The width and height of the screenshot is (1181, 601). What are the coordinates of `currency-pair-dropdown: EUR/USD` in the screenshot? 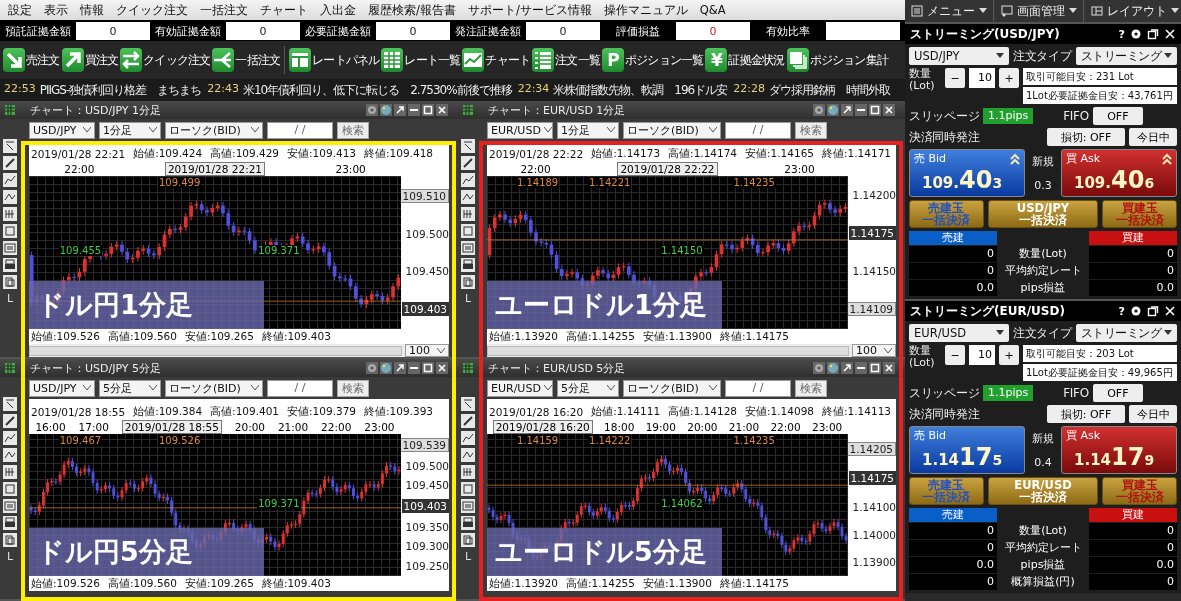 It's located at (959, 333).